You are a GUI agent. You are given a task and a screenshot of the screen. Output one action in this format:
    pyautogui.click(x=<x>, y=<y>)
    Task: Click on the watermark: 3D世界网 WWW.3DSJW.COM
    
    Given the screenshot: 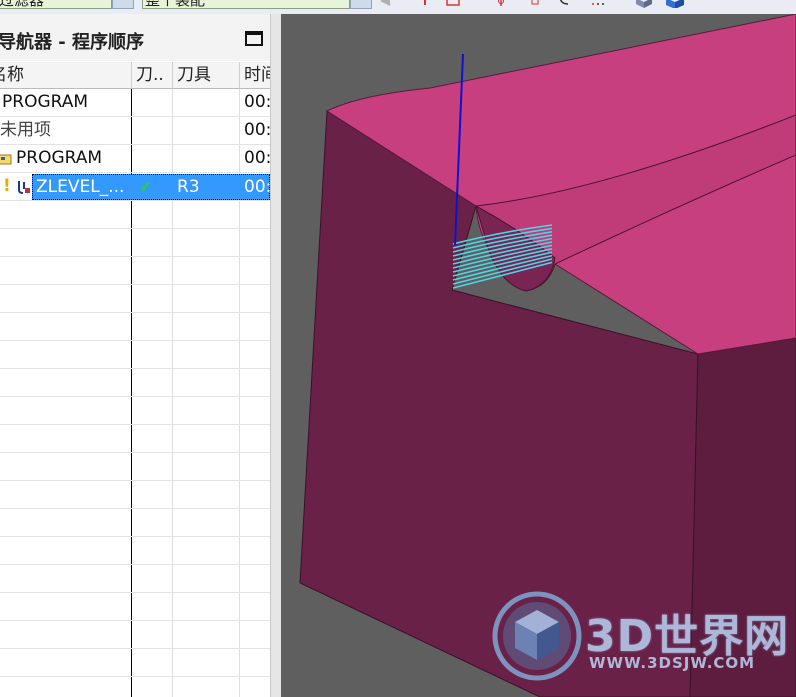 What is the action you would take?
    pyautogui.click(x=641, y=640)
    